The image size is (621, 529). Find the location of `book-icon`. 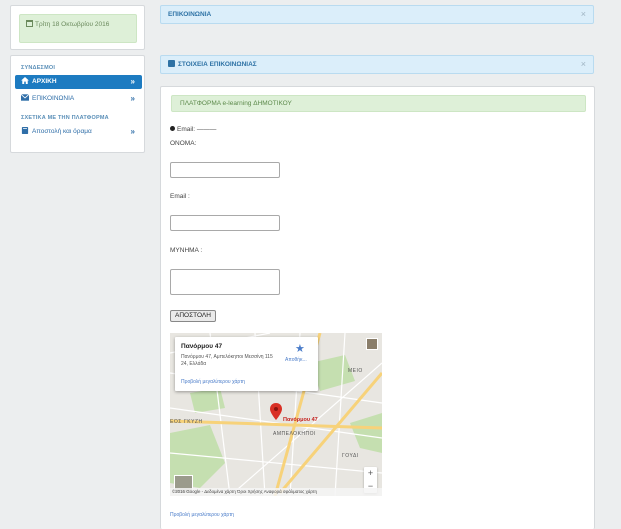

book-icon is located at coordinates (25, 130).